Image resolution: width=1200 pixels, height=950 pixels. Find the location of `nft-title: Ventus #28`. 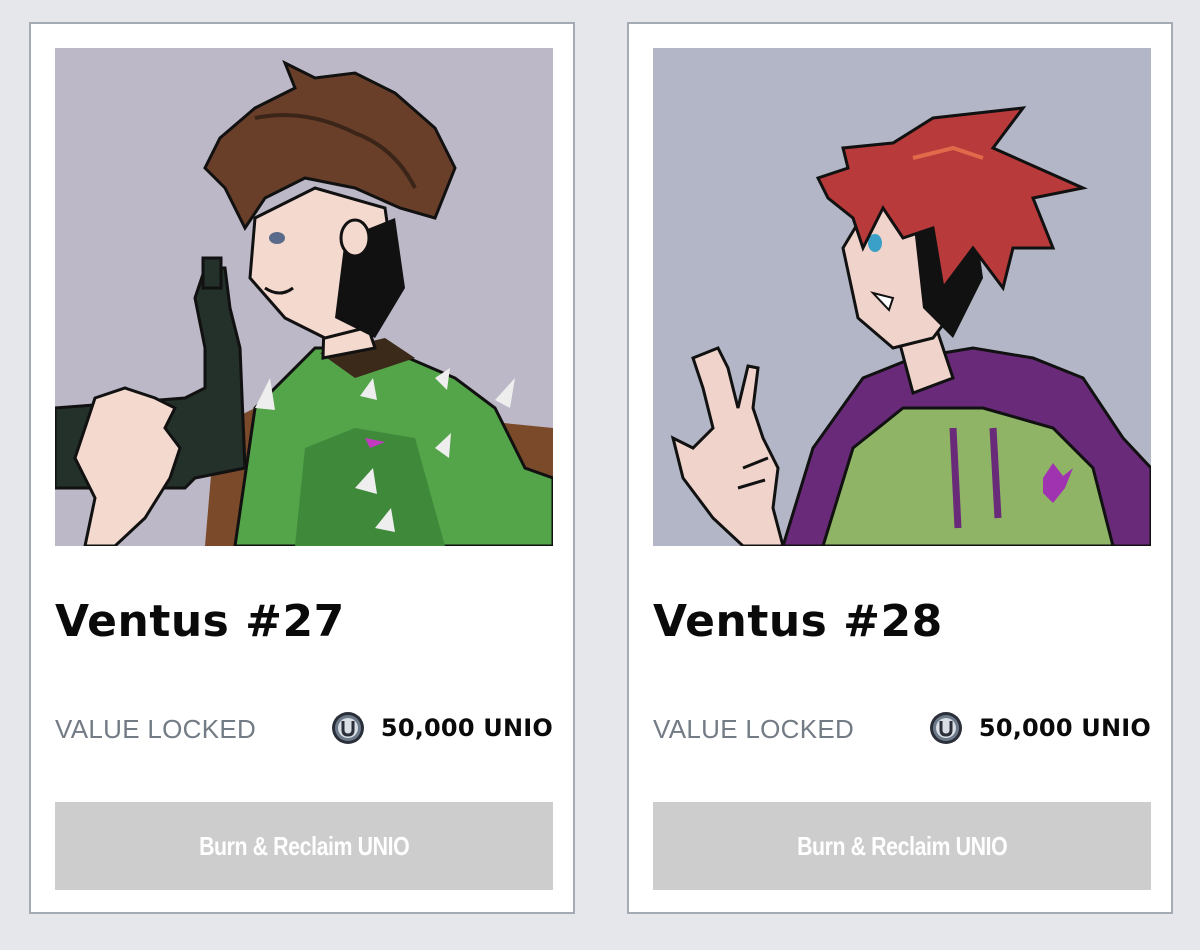

nft-title: Ventus #28 is located at coordinates (798, 621).